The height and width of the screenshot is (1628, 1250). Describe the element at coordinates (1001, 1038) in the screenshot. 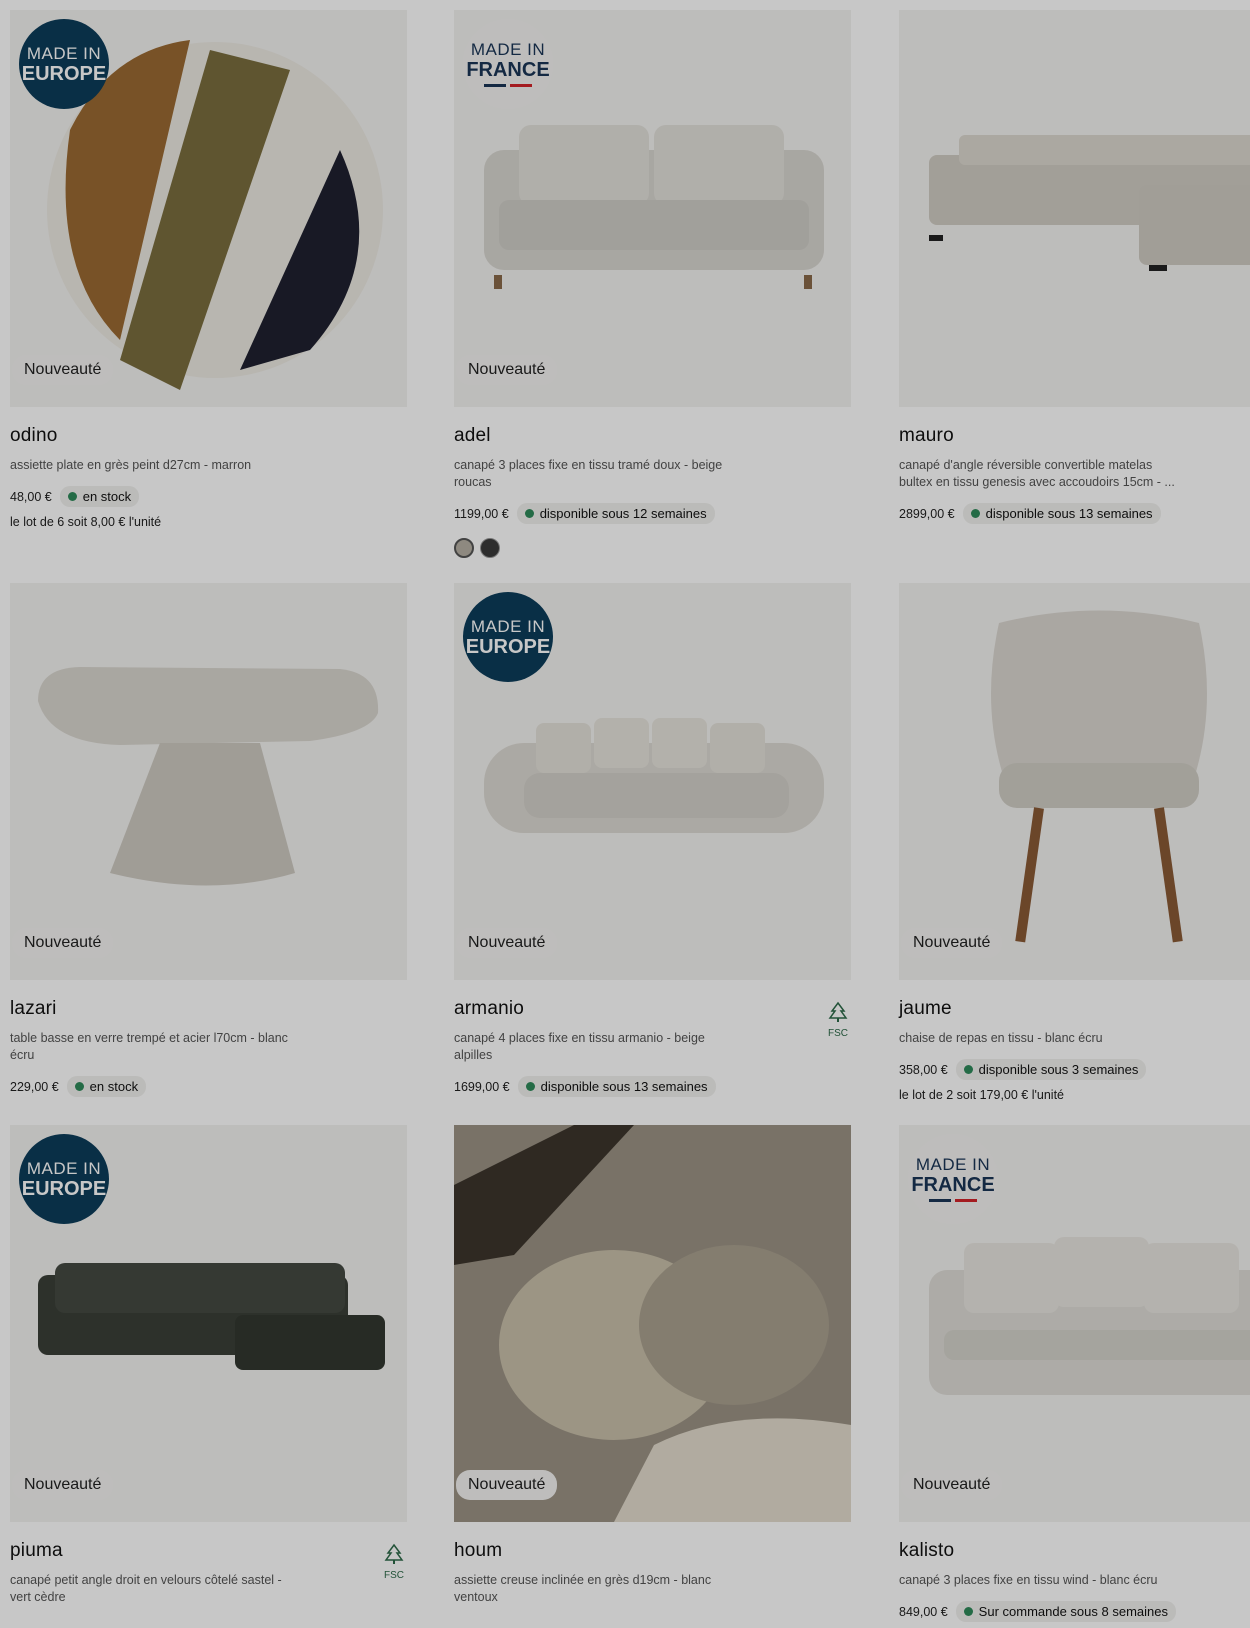

I see `product-description: chaise de repas en tissu - blanc écru` at that location.